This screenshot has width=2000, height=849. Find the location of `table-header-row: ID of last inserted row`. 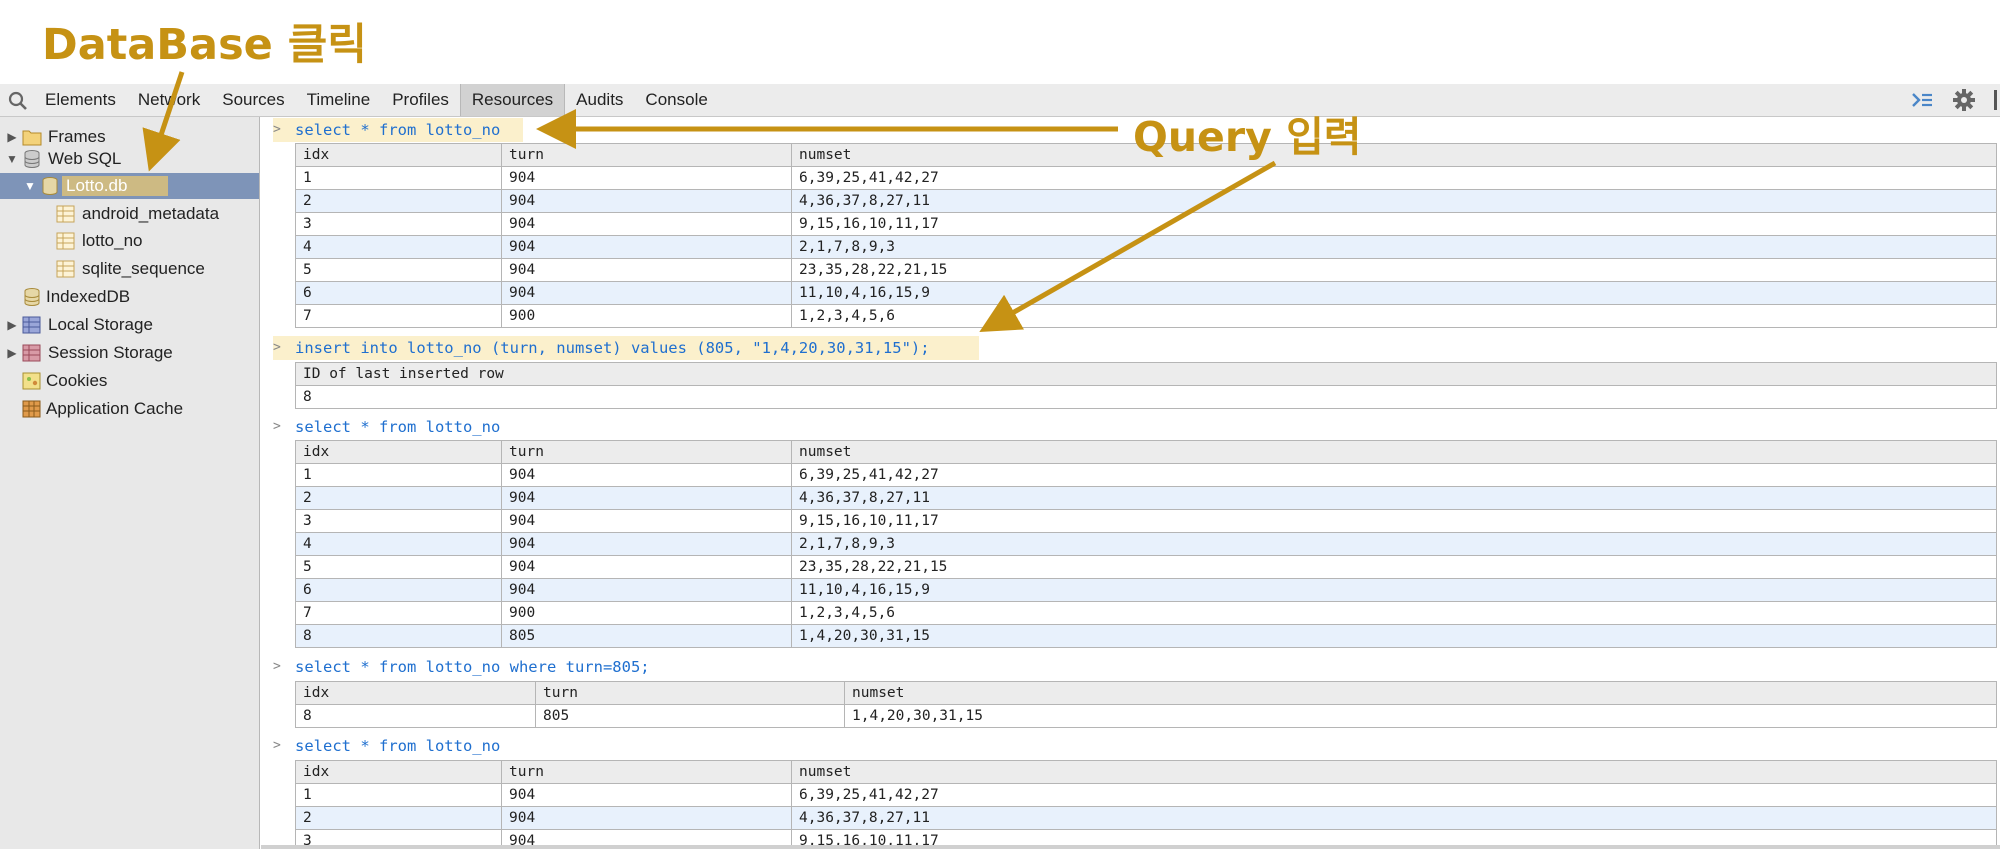

table-header-row: ID of last inserted row is located at coordinates (1146, 374).